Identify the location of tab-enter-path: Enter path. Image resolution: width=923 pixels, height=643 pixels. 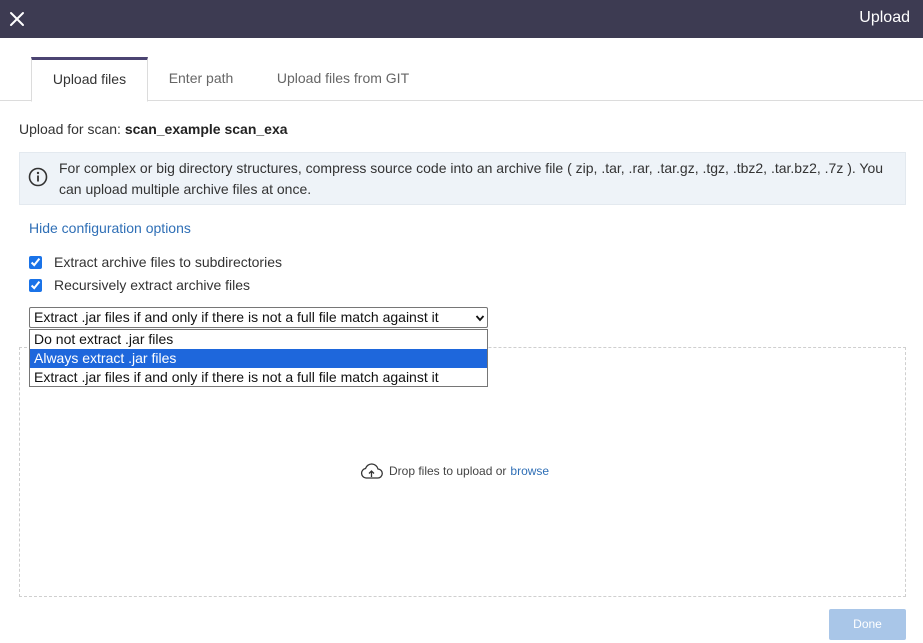
(201, 79).